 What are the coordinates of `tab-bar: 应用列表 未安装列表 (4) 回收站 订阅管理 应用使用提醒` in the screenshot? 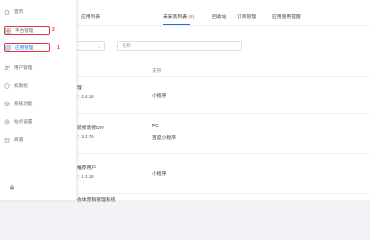 It's located at (223, 19).